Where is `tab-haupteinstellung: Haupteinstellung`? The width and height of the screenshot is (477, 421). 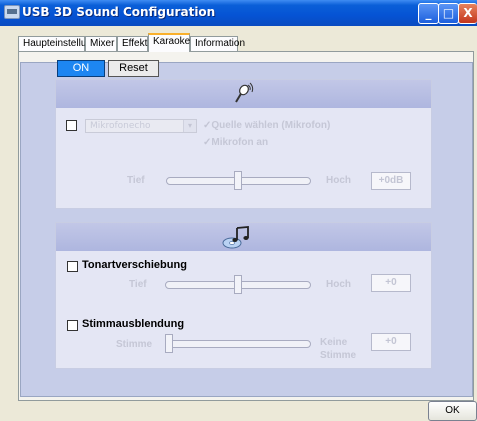 tab-haupteinstellung: Haupteinstellung is located at coordinates (58, 44).